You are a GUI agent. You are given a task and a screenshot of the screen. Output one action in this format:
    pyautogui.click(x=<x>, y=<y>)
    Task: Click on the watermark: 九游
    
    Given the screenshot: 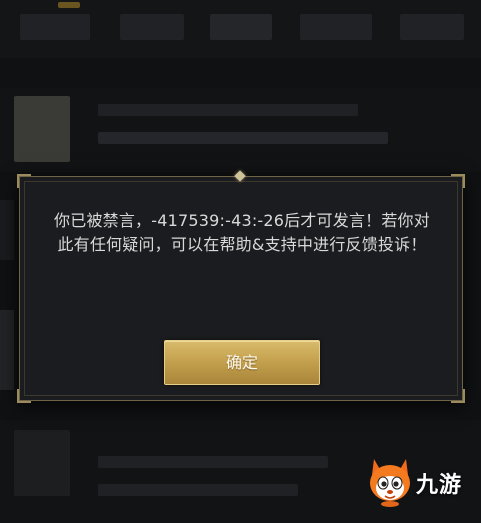 What is the action you would take?
    pyautogui.click(x=421, y=483)
    